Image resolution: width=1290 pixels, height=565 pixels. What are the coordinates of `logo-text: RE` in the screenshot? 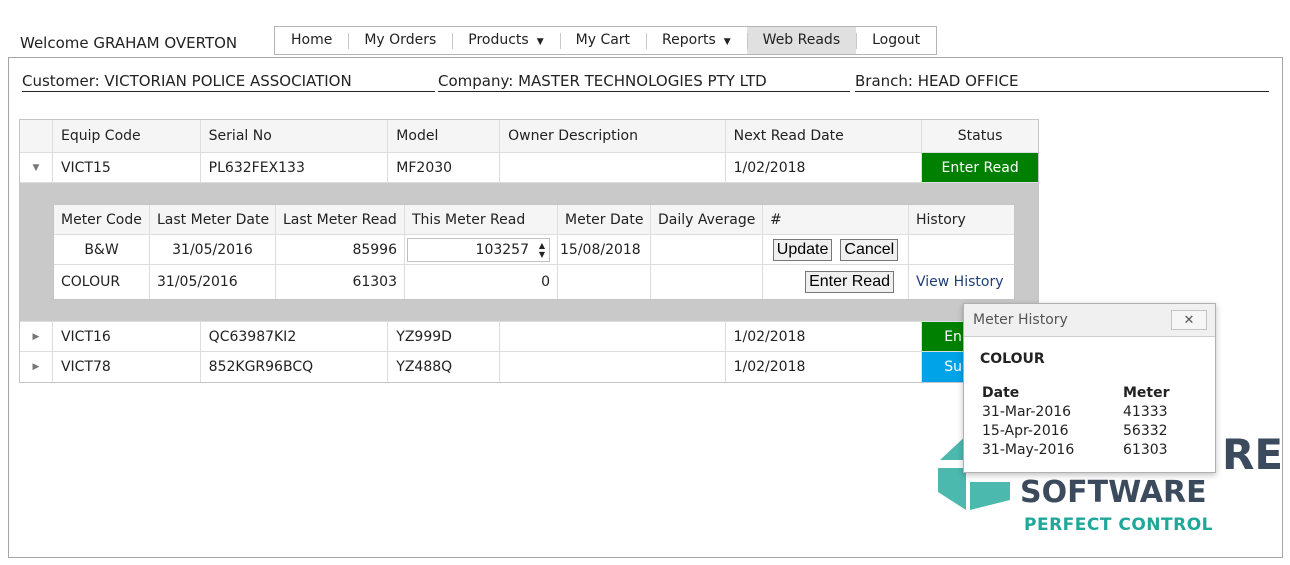 It's located at (1253, 454).